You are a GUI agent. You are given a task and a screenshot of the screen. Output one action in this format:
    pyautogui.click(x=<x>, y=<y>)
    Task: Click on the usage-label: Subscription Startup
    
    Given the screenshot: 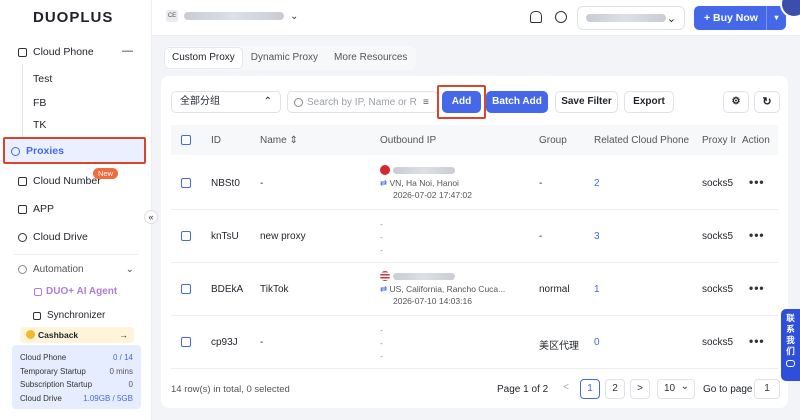 What is the action you would take?
    pyautogui.click(x=56, y=384)
    